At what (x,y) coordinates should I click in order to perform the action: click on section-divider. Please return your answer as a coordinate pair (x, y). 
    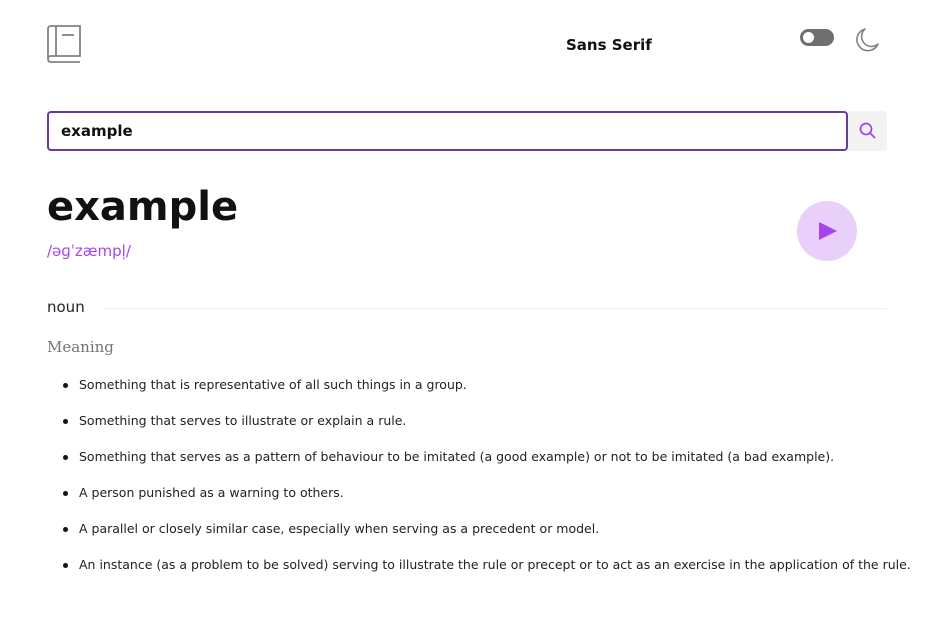
    Looking at the image, I should click on (495, 308).